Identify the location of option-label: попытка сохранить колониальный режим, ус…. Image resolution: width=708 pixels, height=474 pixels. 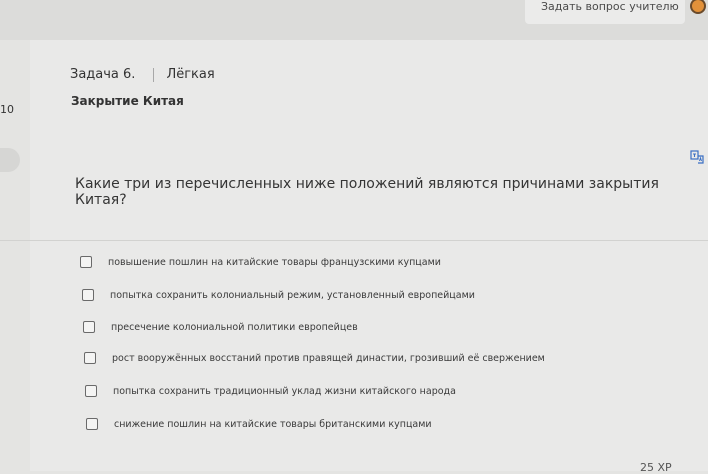
(292, 295).